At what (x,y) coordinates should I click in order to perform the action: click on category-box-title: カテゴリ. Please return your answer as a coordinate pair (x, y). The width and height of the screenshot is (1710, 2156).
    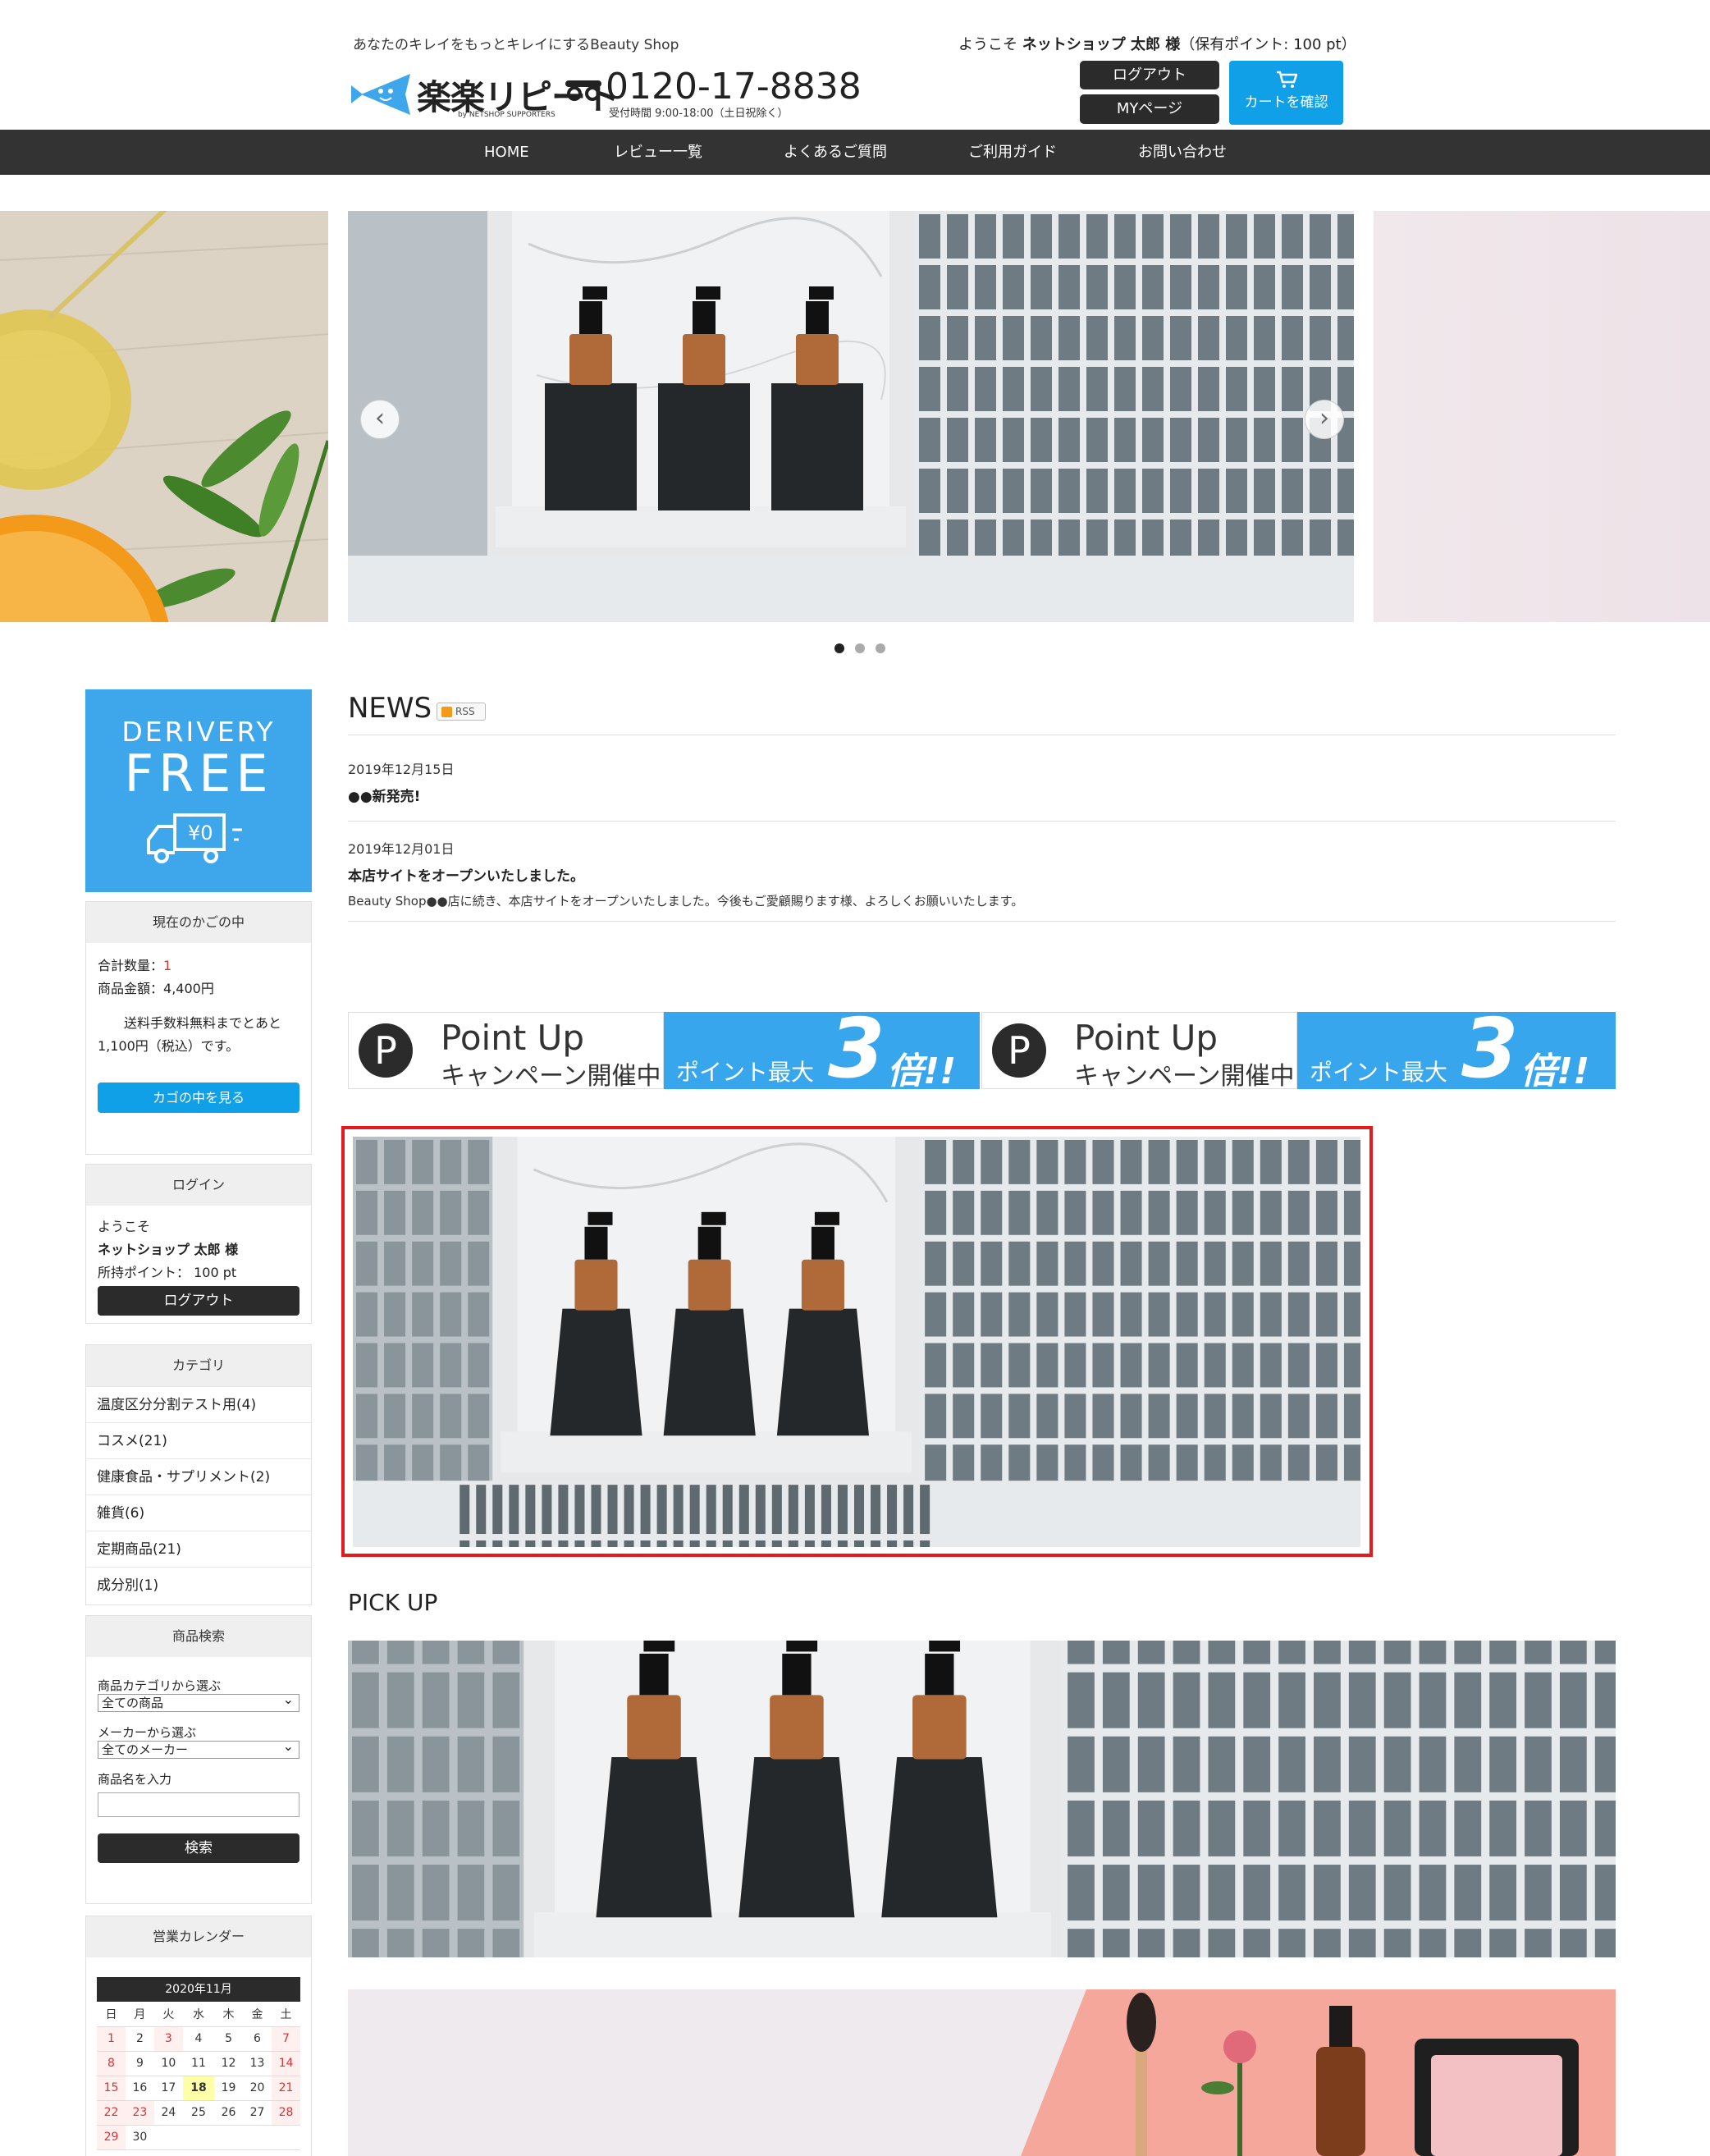
    Looking at the image, I should click on (199, 1365).